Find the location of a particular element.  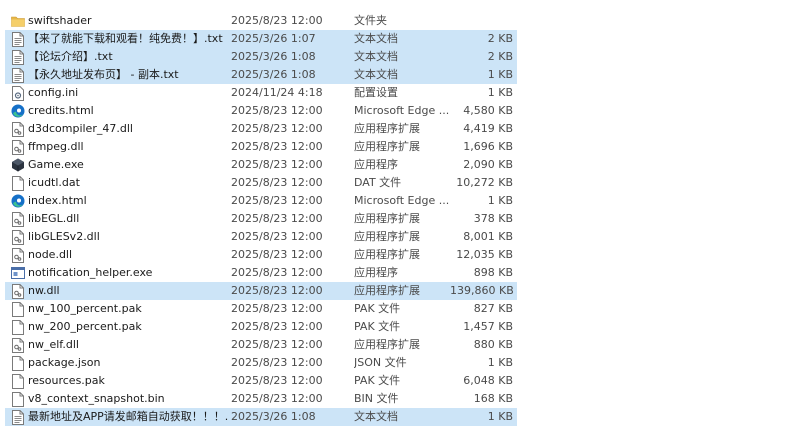

file-name: d3dcompiler_47.dll is located at coordinates (80, 128).